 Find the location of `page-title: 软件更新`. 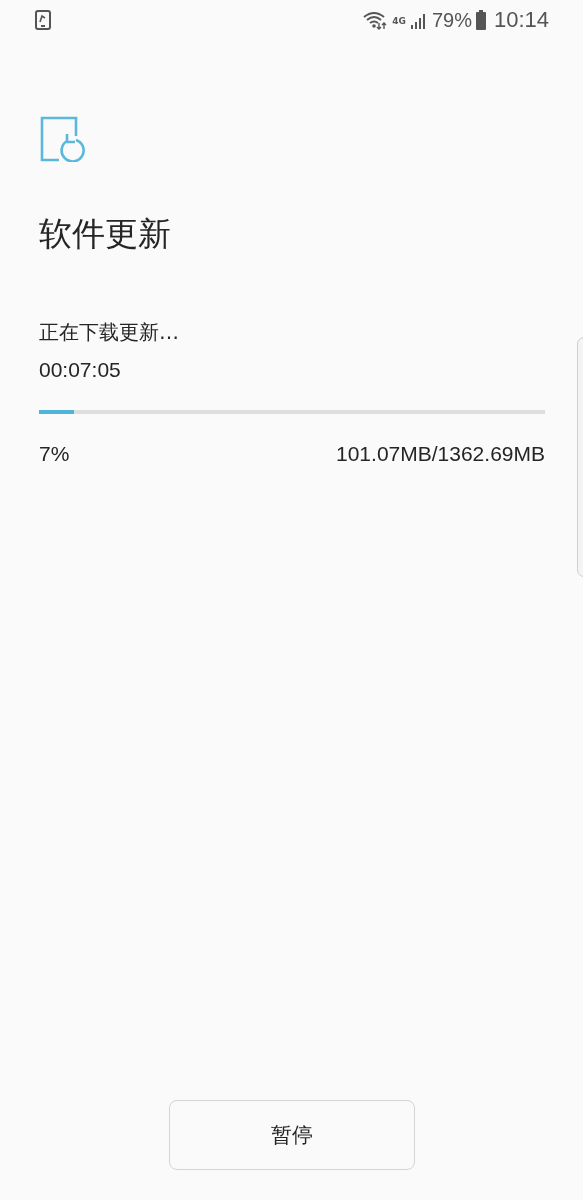

page-title: 软件更新 is located at coordinates (105, 234).